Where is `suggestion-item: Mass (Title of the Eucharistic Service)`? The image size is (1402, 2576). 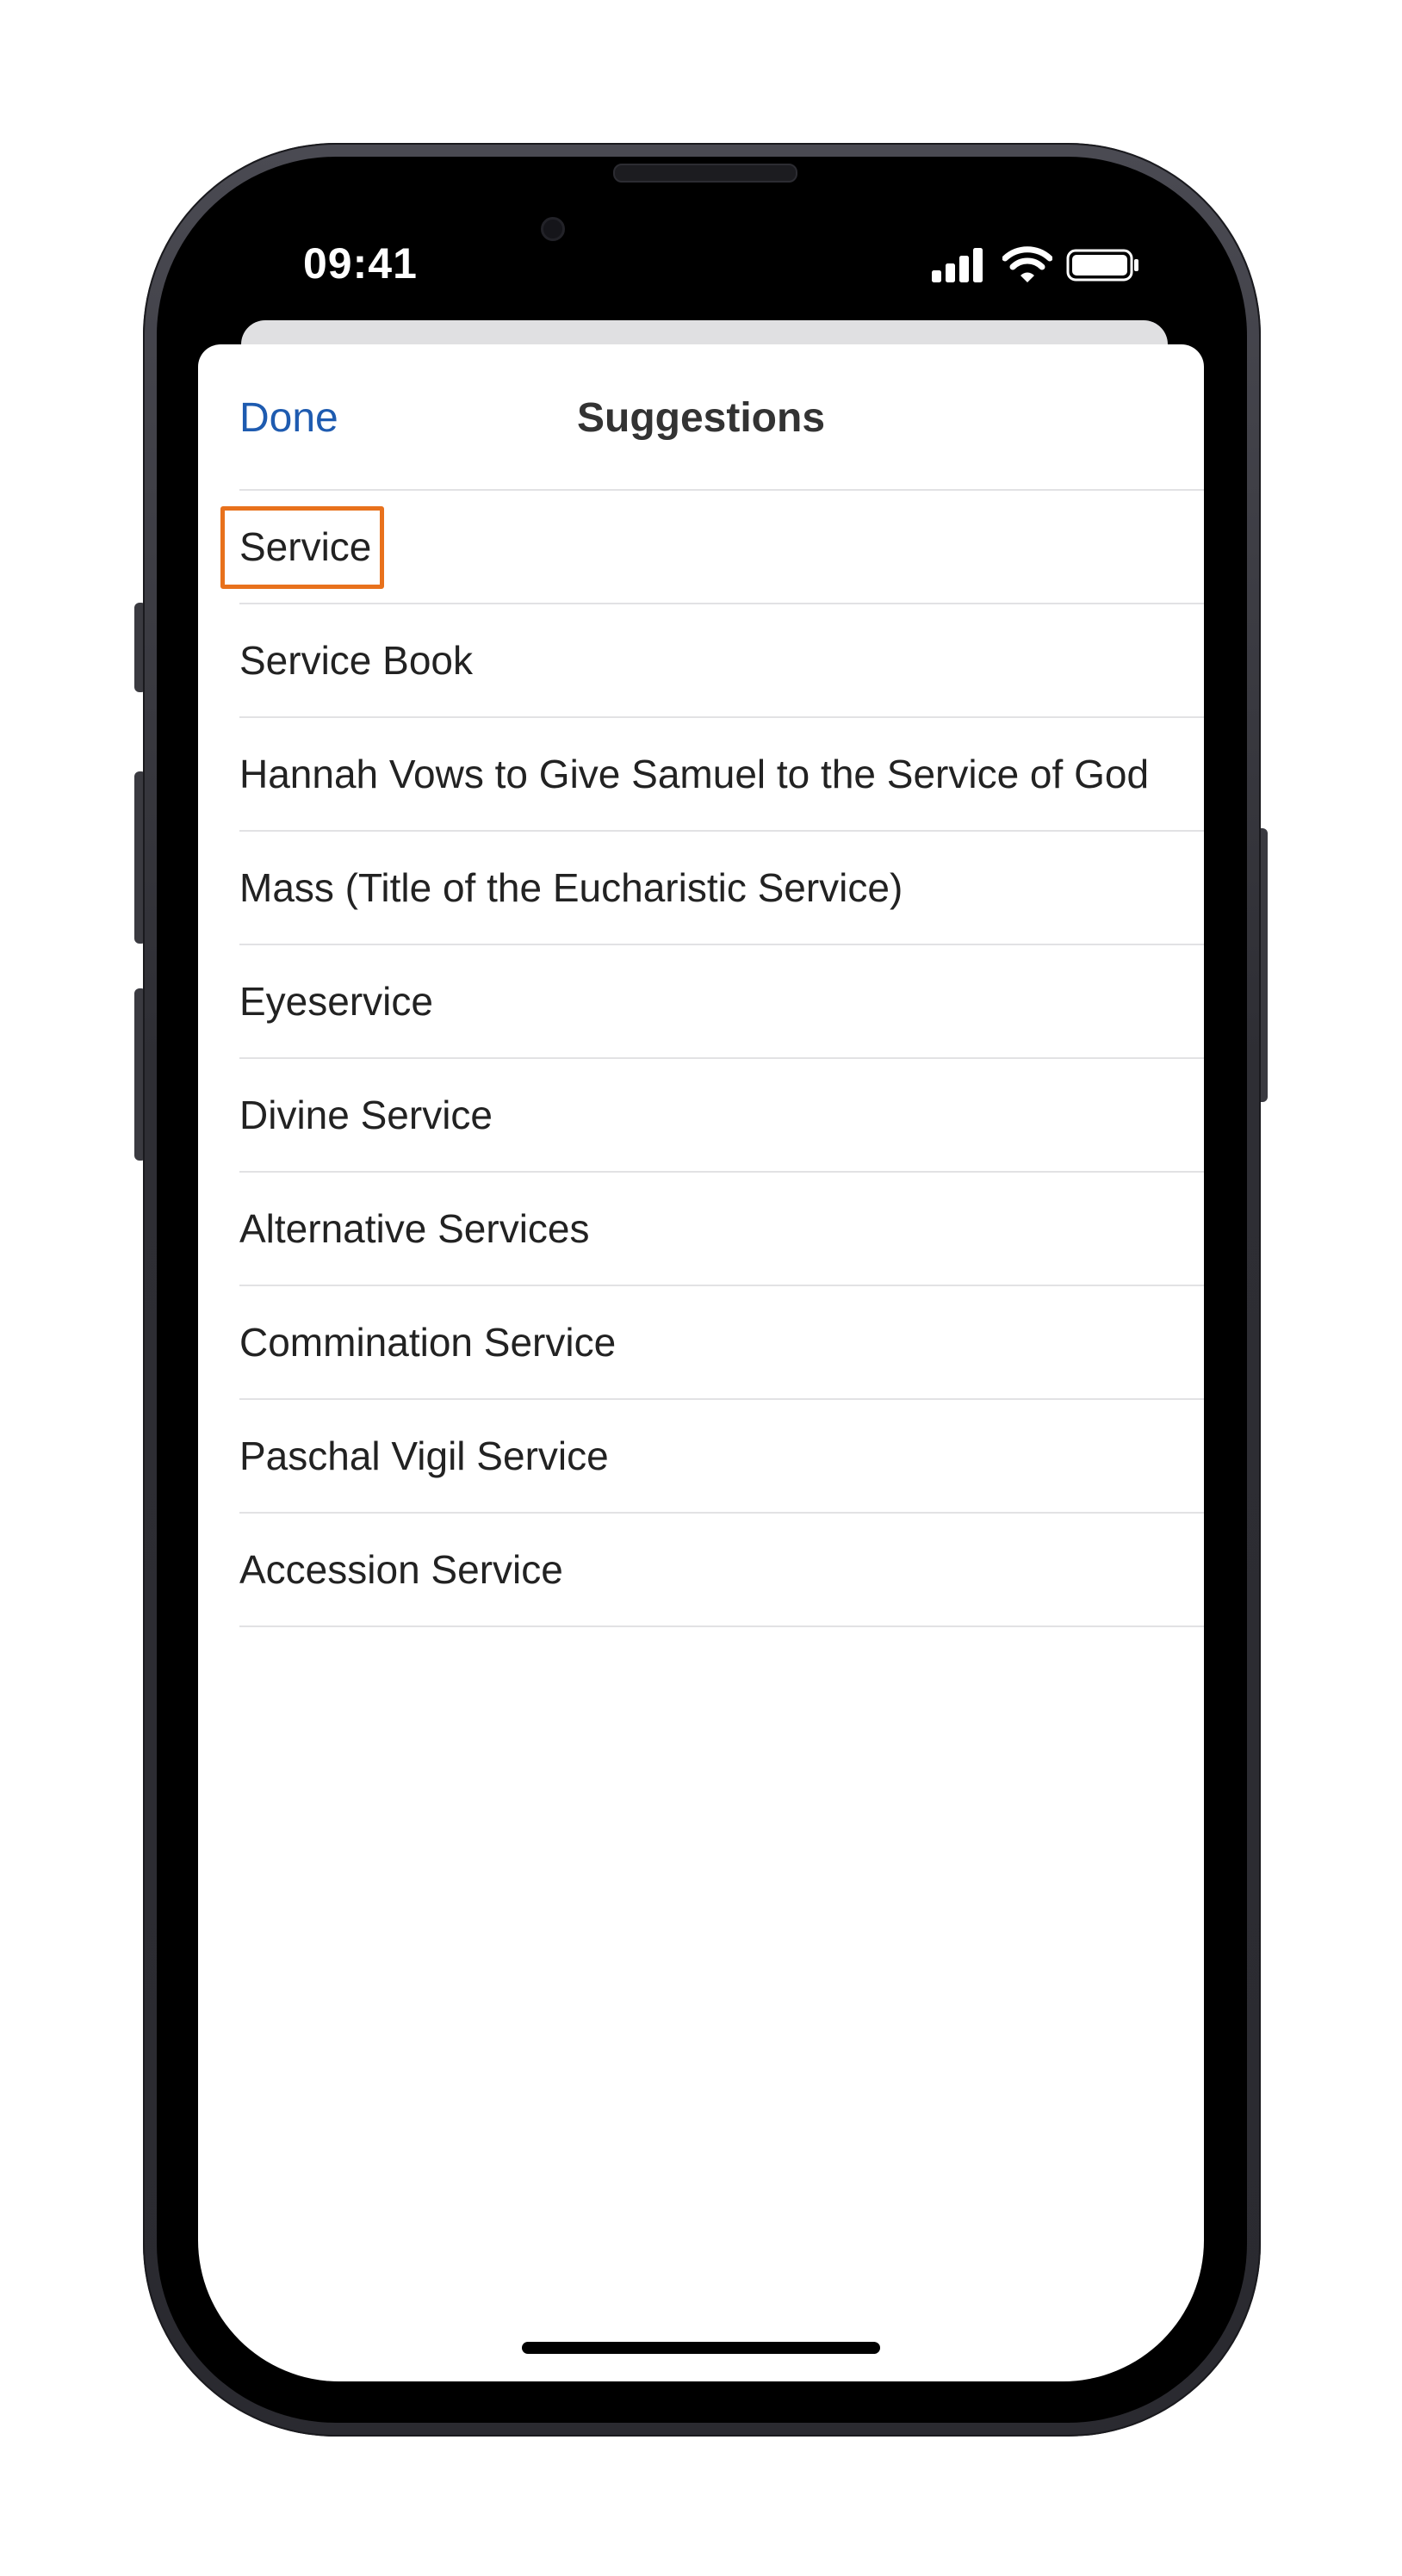 suggestion-item: Mass (Title of the Eucharistic Service) is located at coordinates (721, 887).